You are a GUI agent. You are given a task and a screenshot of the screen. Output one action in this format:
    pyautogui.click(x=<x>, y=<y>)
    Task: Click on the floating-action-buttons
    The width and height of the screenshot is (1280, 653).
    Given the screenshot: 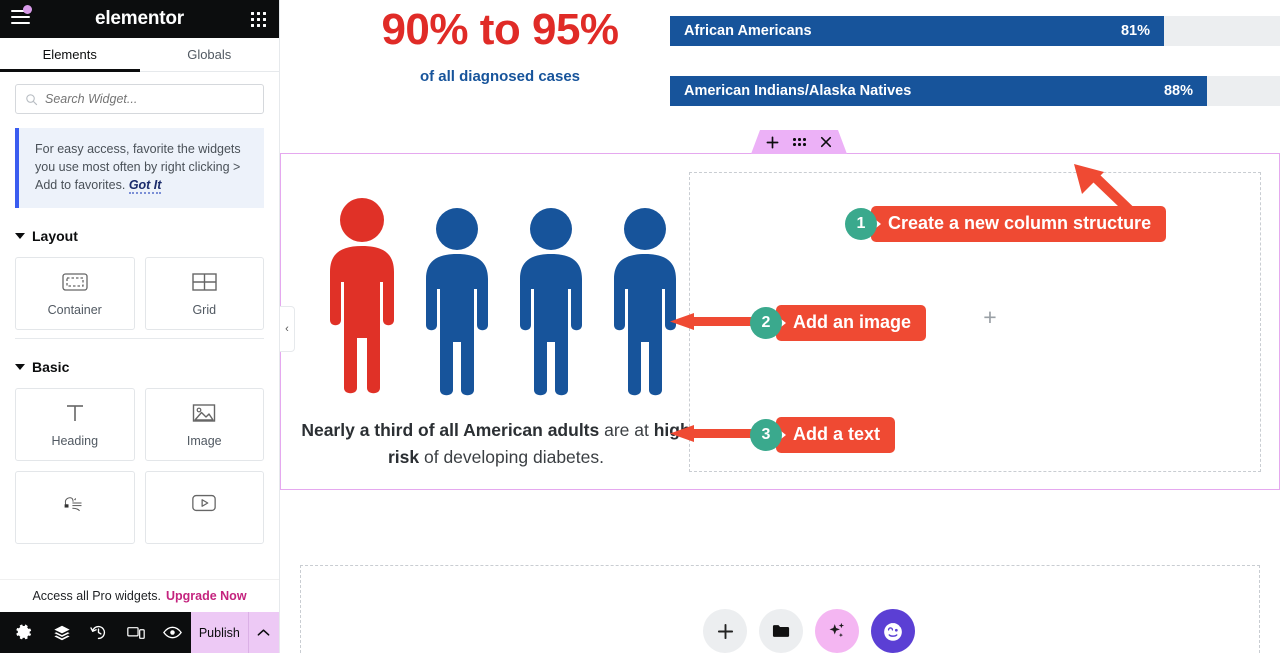 What is the action you would take?
    pyautogui.click(x=809, y=631)
    